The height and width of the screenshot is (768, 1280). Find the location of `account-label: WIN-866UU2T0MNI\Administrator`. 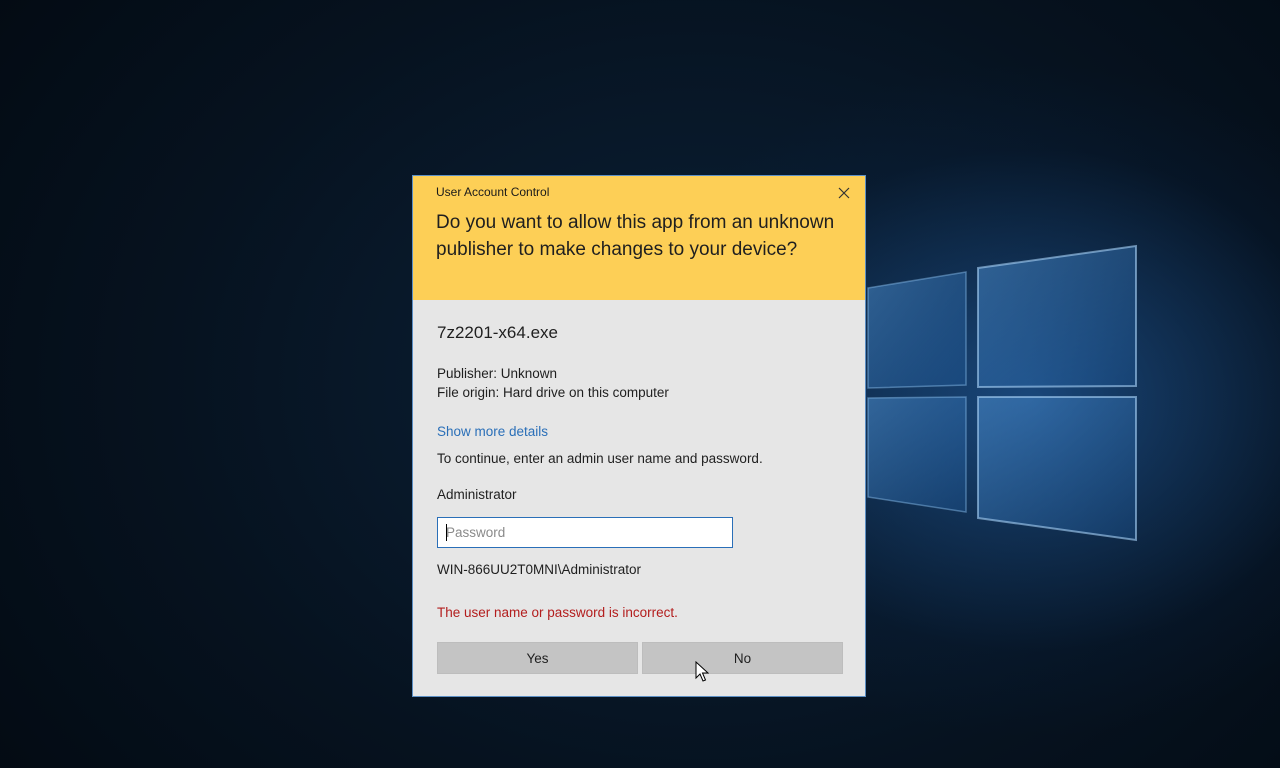

account-label: WIN-866UU2T0MNI\Administrator is located at coordinates (539, 569).